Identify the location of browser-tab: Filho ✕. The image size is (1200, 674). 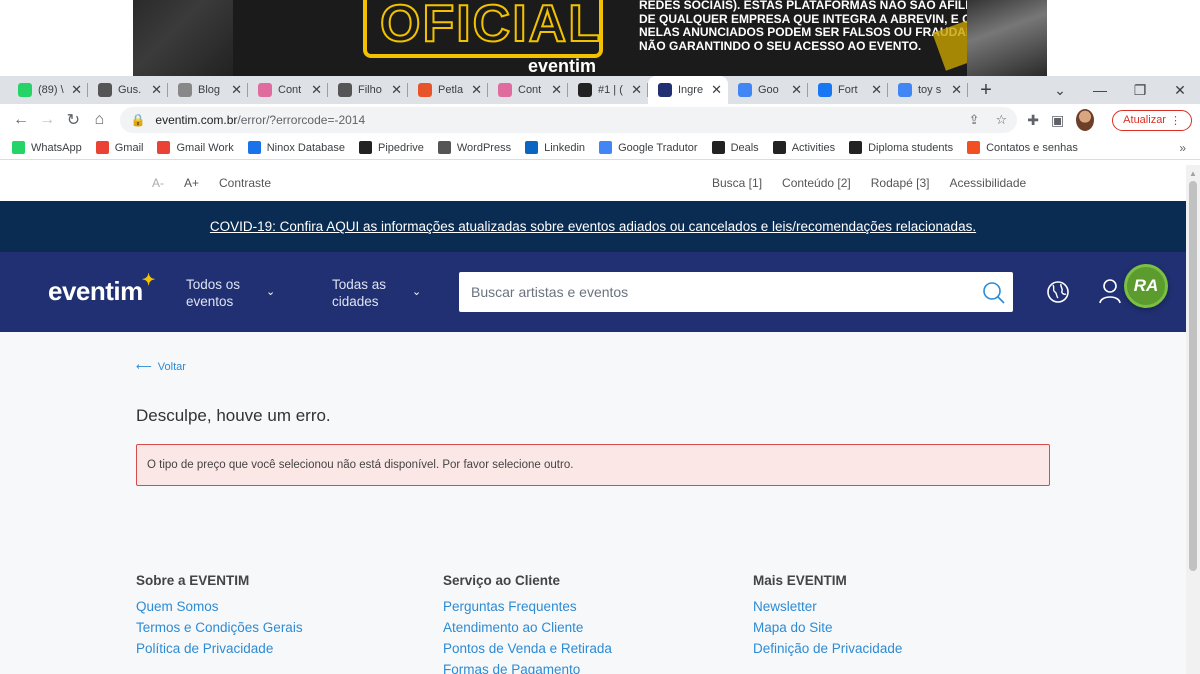
(368, 90).